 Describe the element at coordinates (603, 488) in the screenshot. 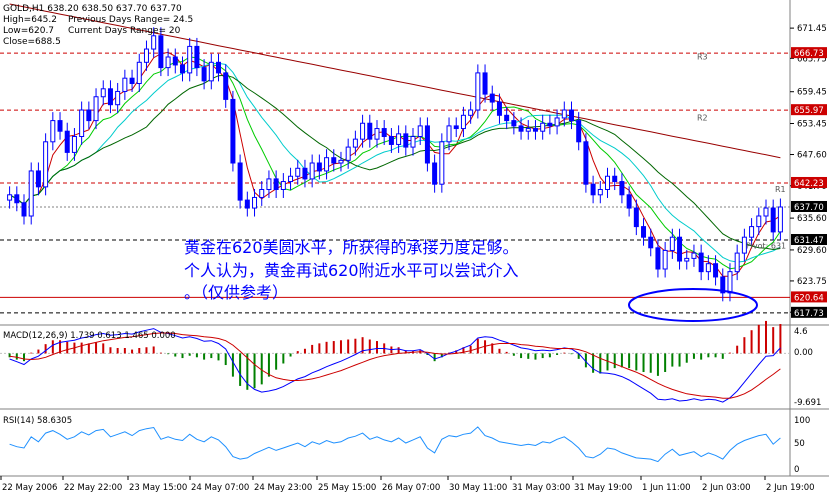

I see `x-tick-label-9: 31 May 19:00` at that location.